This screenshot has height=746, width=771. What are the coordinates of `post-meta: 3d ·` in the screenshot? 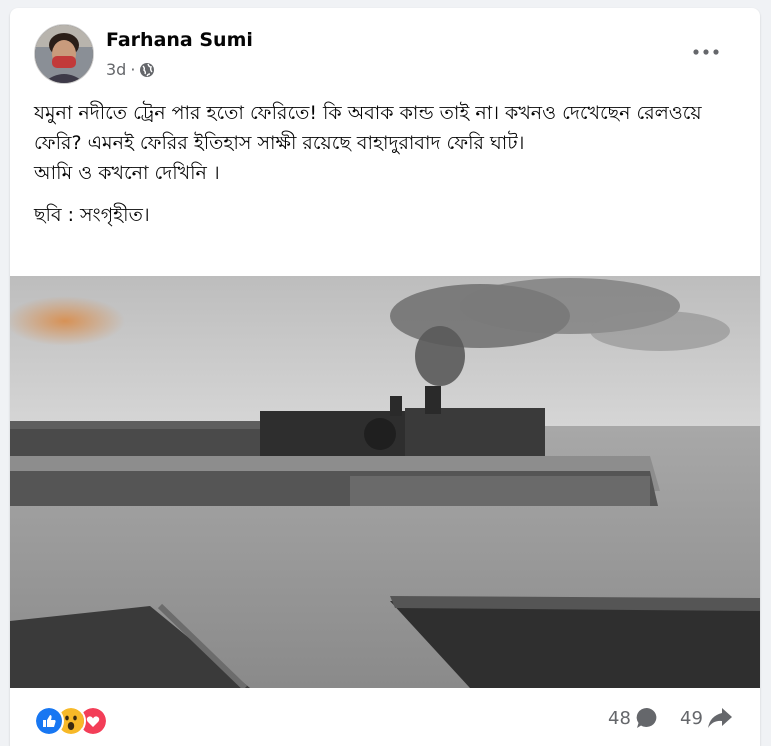 It's located at (130, 69).